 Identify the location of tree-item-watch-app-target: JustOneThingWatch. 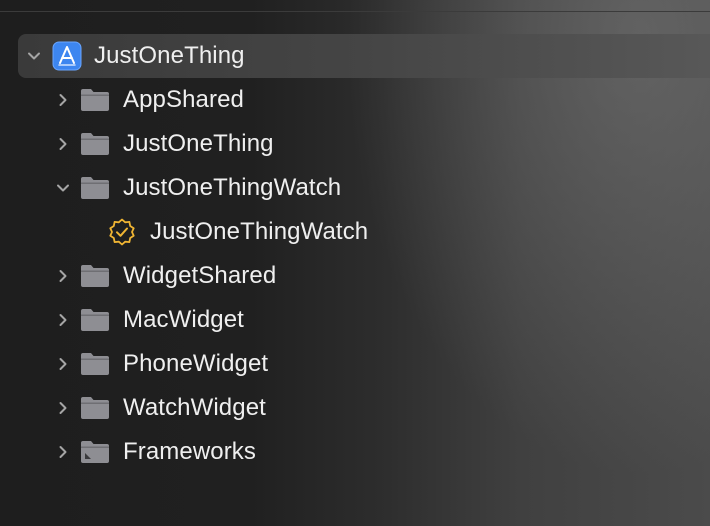
(364, 232).